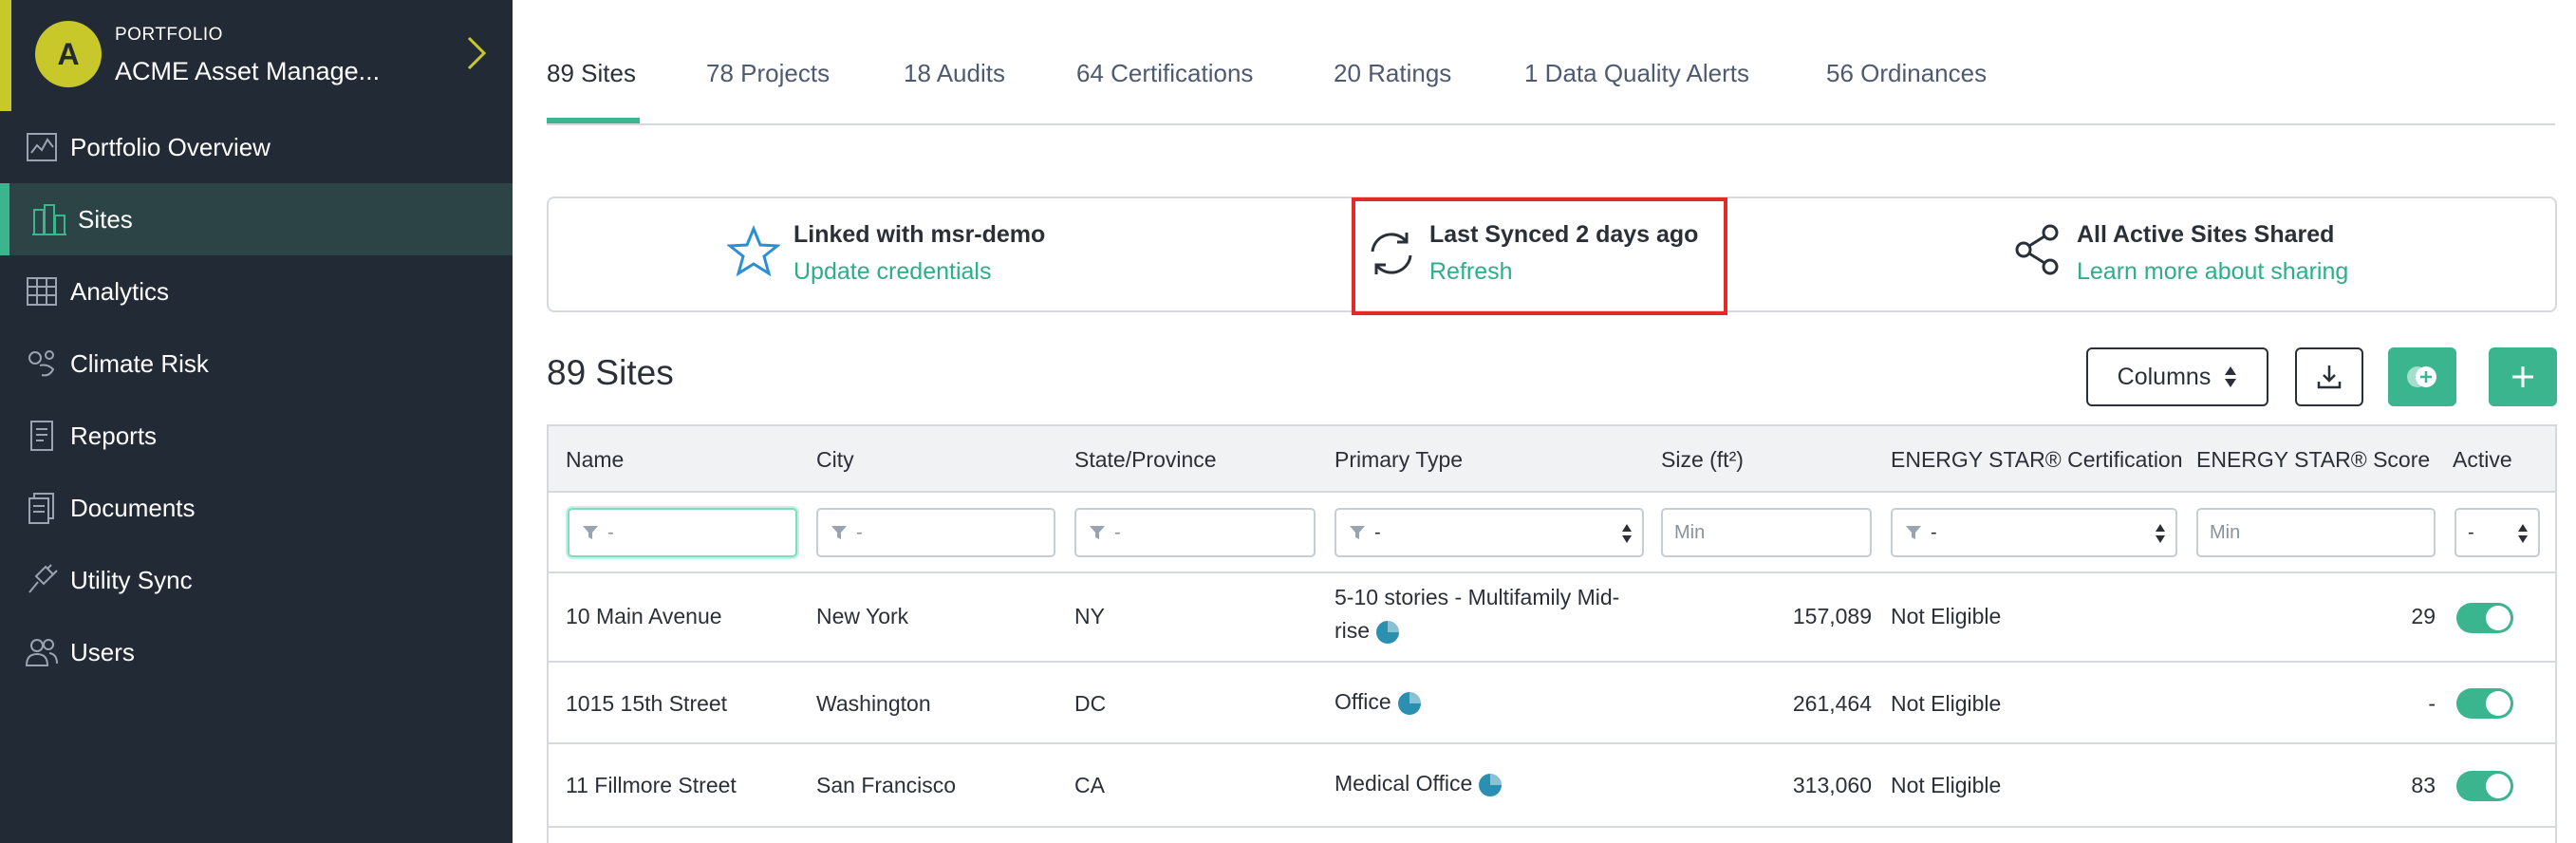  What do you see at coordinates (835, 460) in the screenshot?
I see `column-header-city: City` at bounding box center [835, 460].